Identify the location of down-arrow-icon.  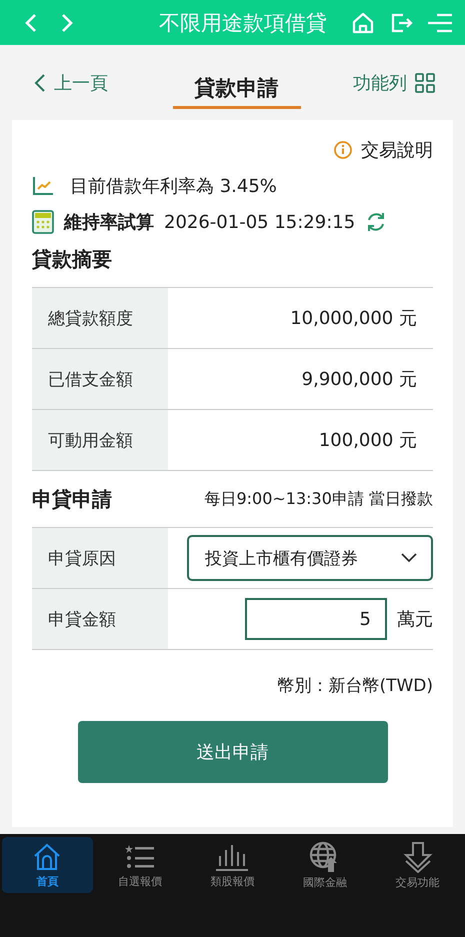
(417, 856).